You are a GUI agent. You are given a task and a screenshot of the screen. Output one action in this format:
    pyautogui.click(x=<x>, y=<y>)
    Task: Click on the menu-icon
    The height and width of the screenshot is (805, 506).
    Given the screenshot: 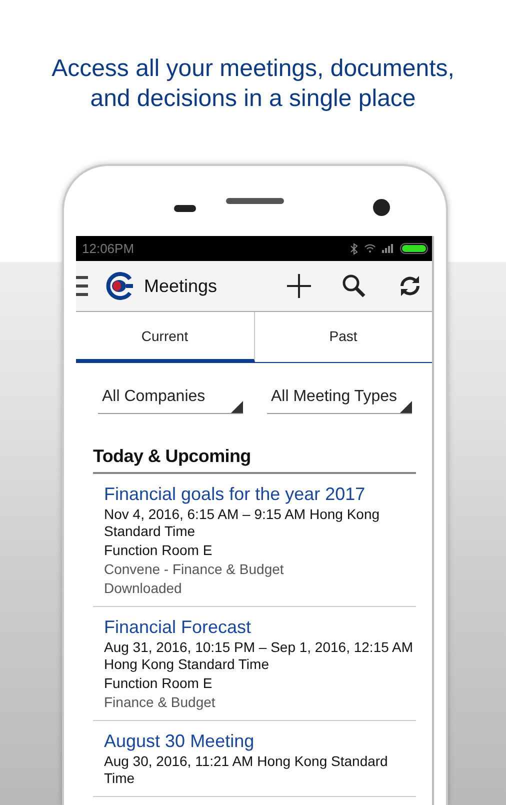 What is the action you would take?
    pyautogui.click(x=83, y=286)
    